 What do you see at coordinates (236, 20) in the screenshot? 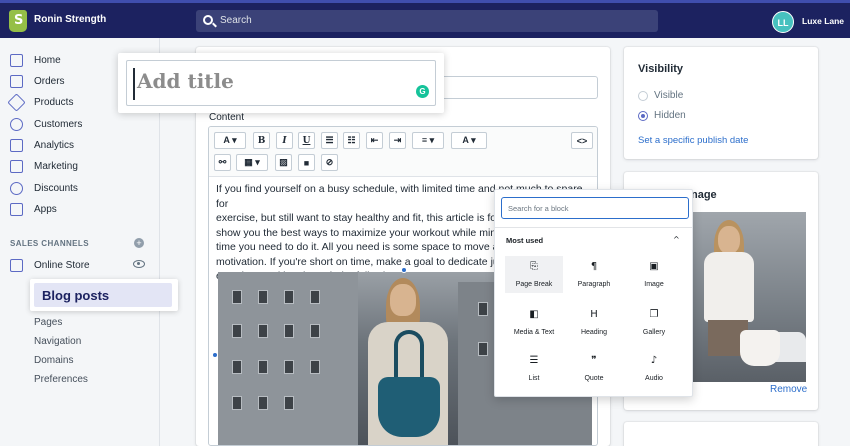
I see `search-placeholder: Search` at bounding box center [236, 20].